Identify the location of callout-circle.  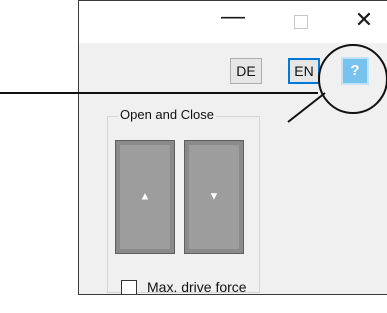
(352, 79).